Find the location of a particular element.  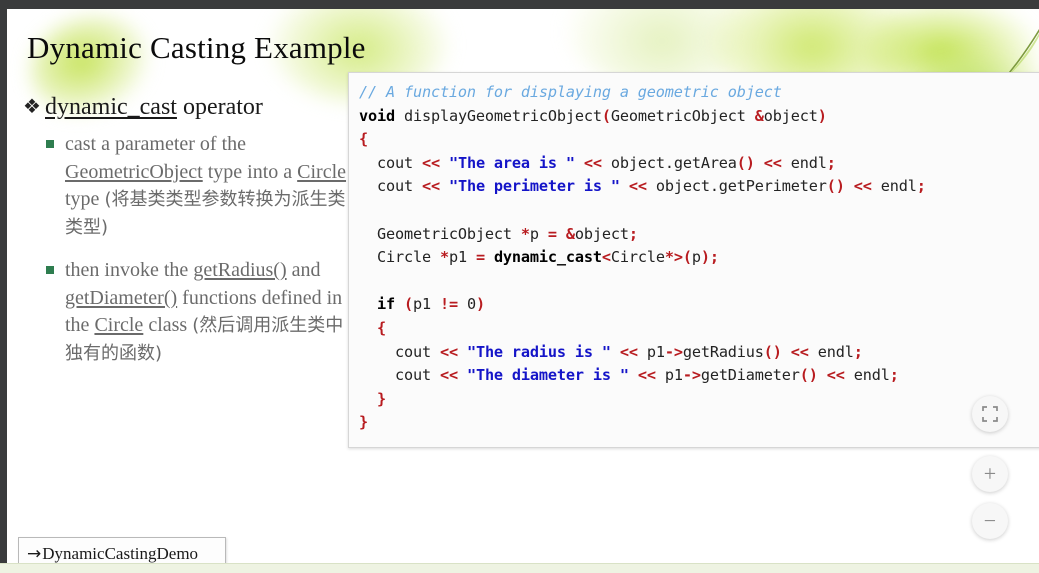

code-line: GeometricObject *p = &object; is located at coordinates (498, 233).